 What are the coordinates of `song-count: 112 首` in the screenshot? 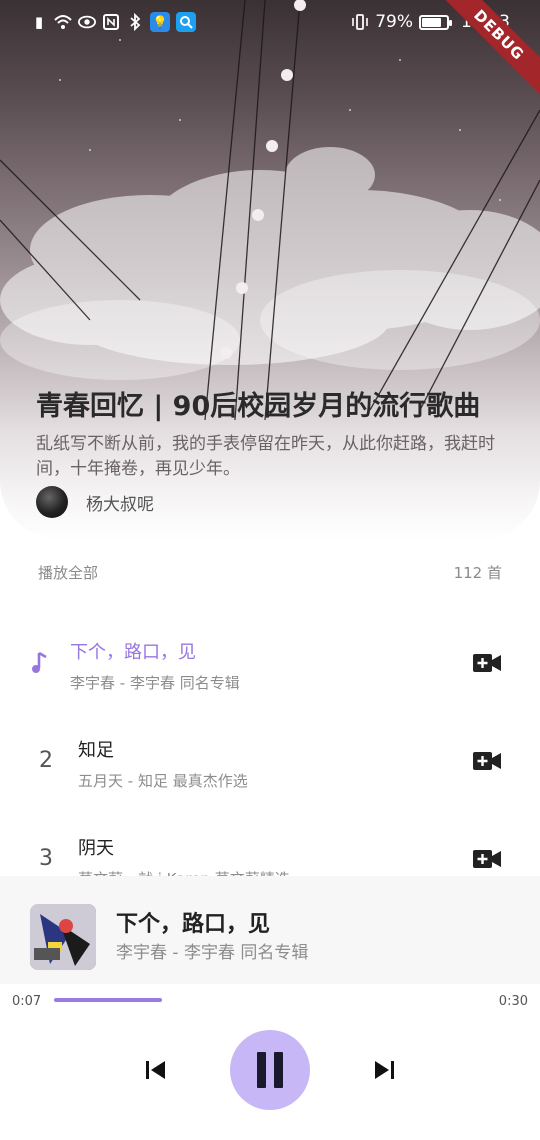 It's located at (477, 573).